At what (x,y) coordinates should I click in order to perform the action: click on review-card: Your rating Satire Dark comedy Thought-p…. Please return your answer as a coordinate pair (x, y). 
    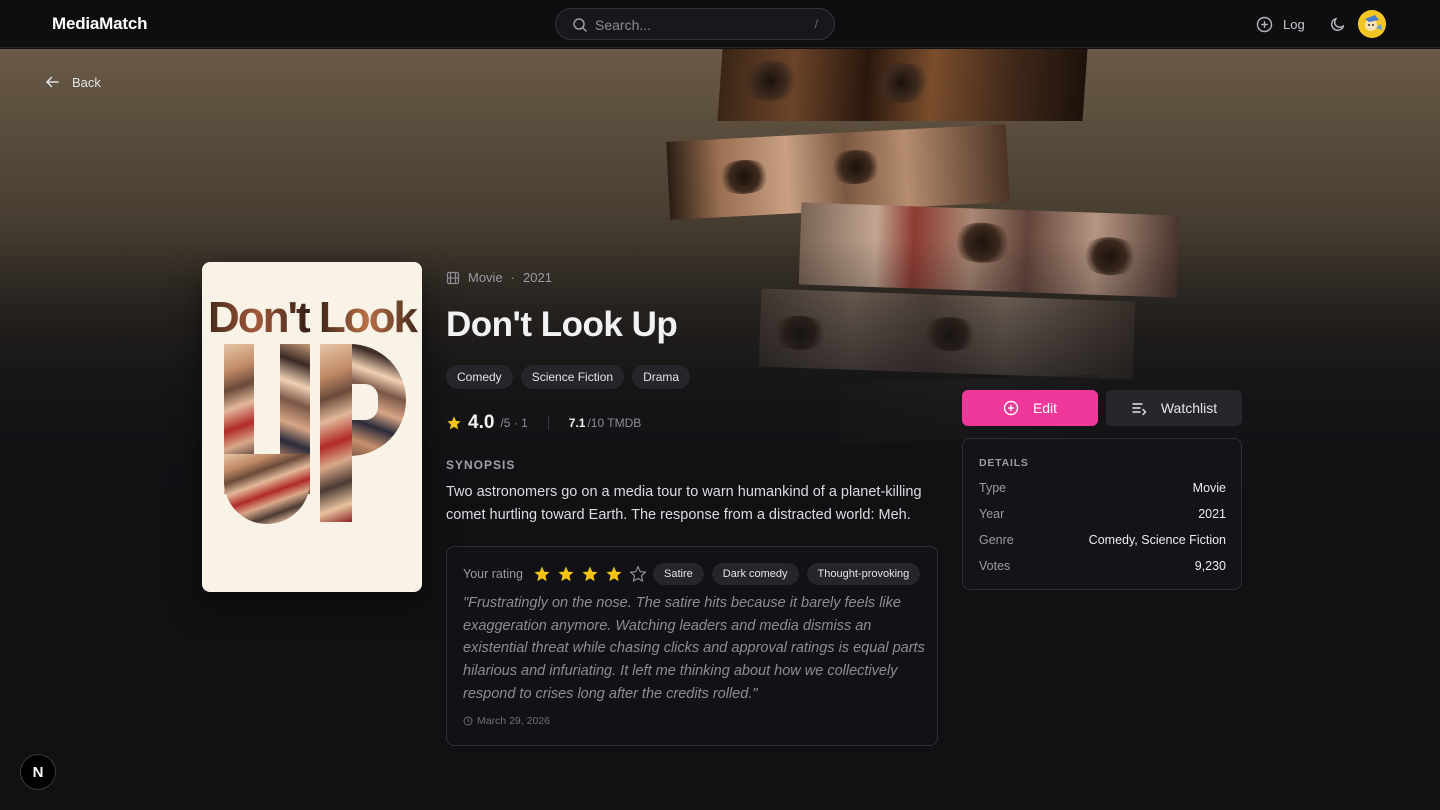
    Looking at the image, I should click on (692, 646).